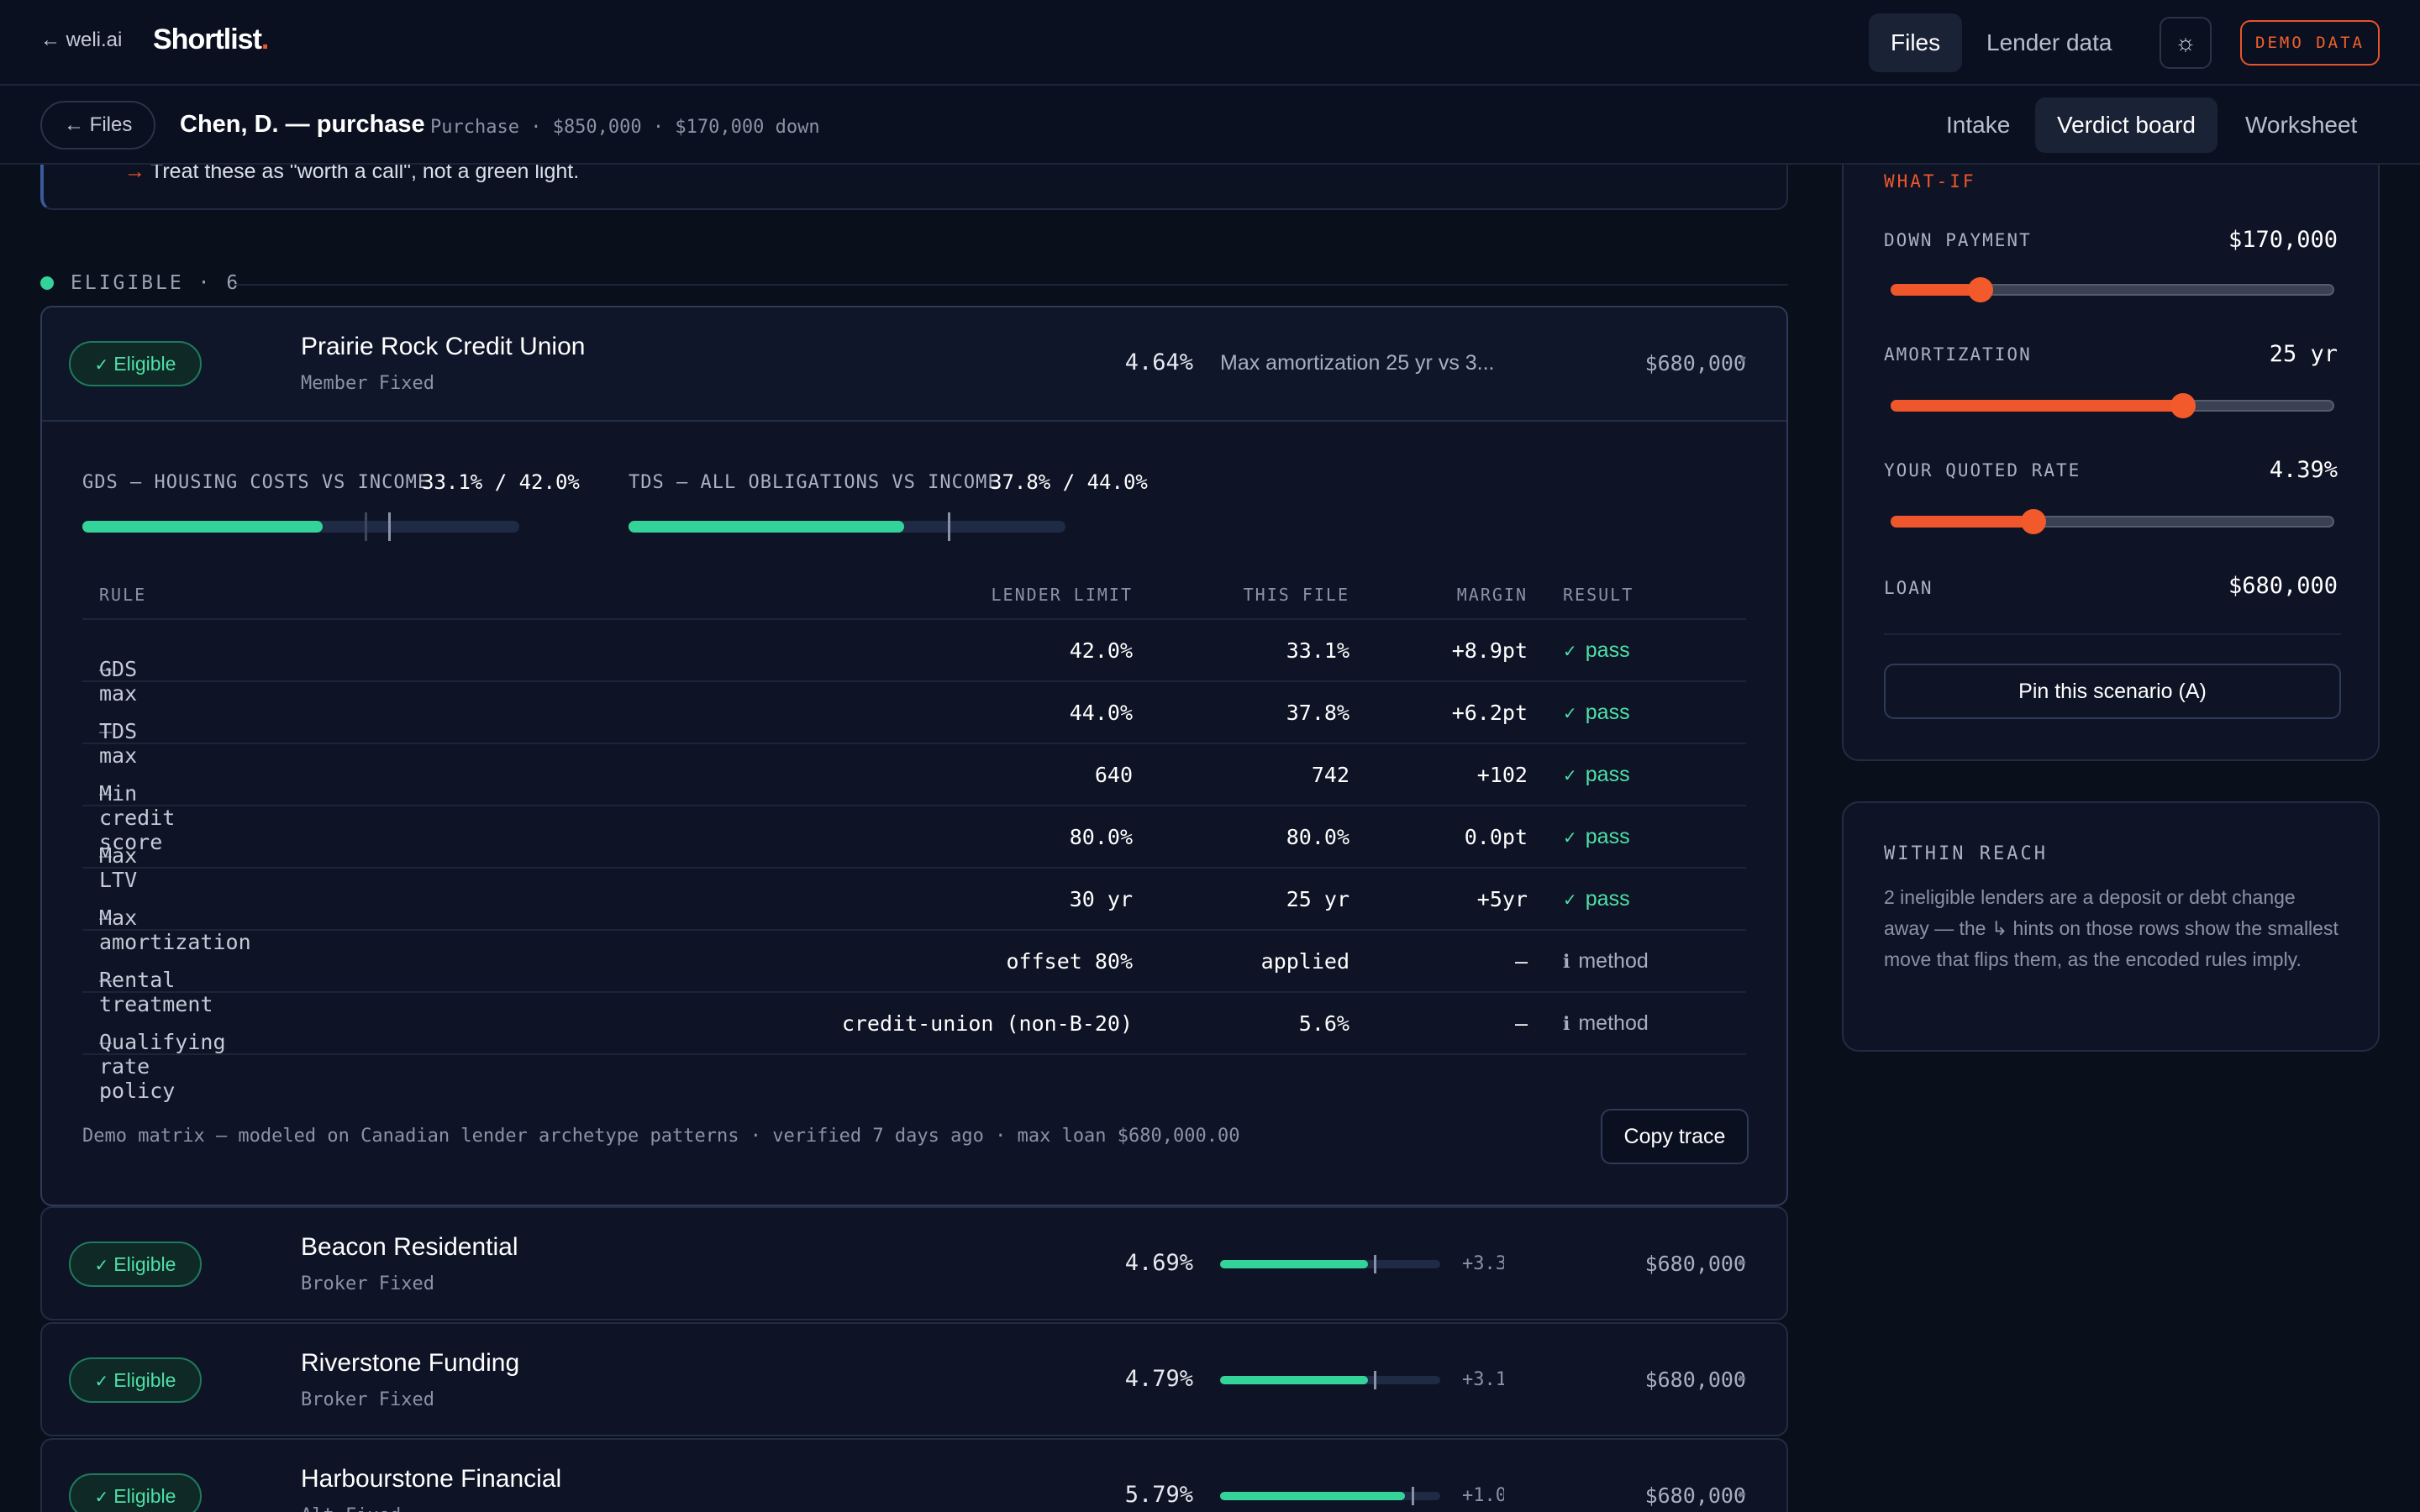 The height and width of the screenshot is (1512, 2420). Describe the element at coordinates (156, 283) in the screenshot. I see `eligible-section-label: ELIGIBLE · 6` at that location.